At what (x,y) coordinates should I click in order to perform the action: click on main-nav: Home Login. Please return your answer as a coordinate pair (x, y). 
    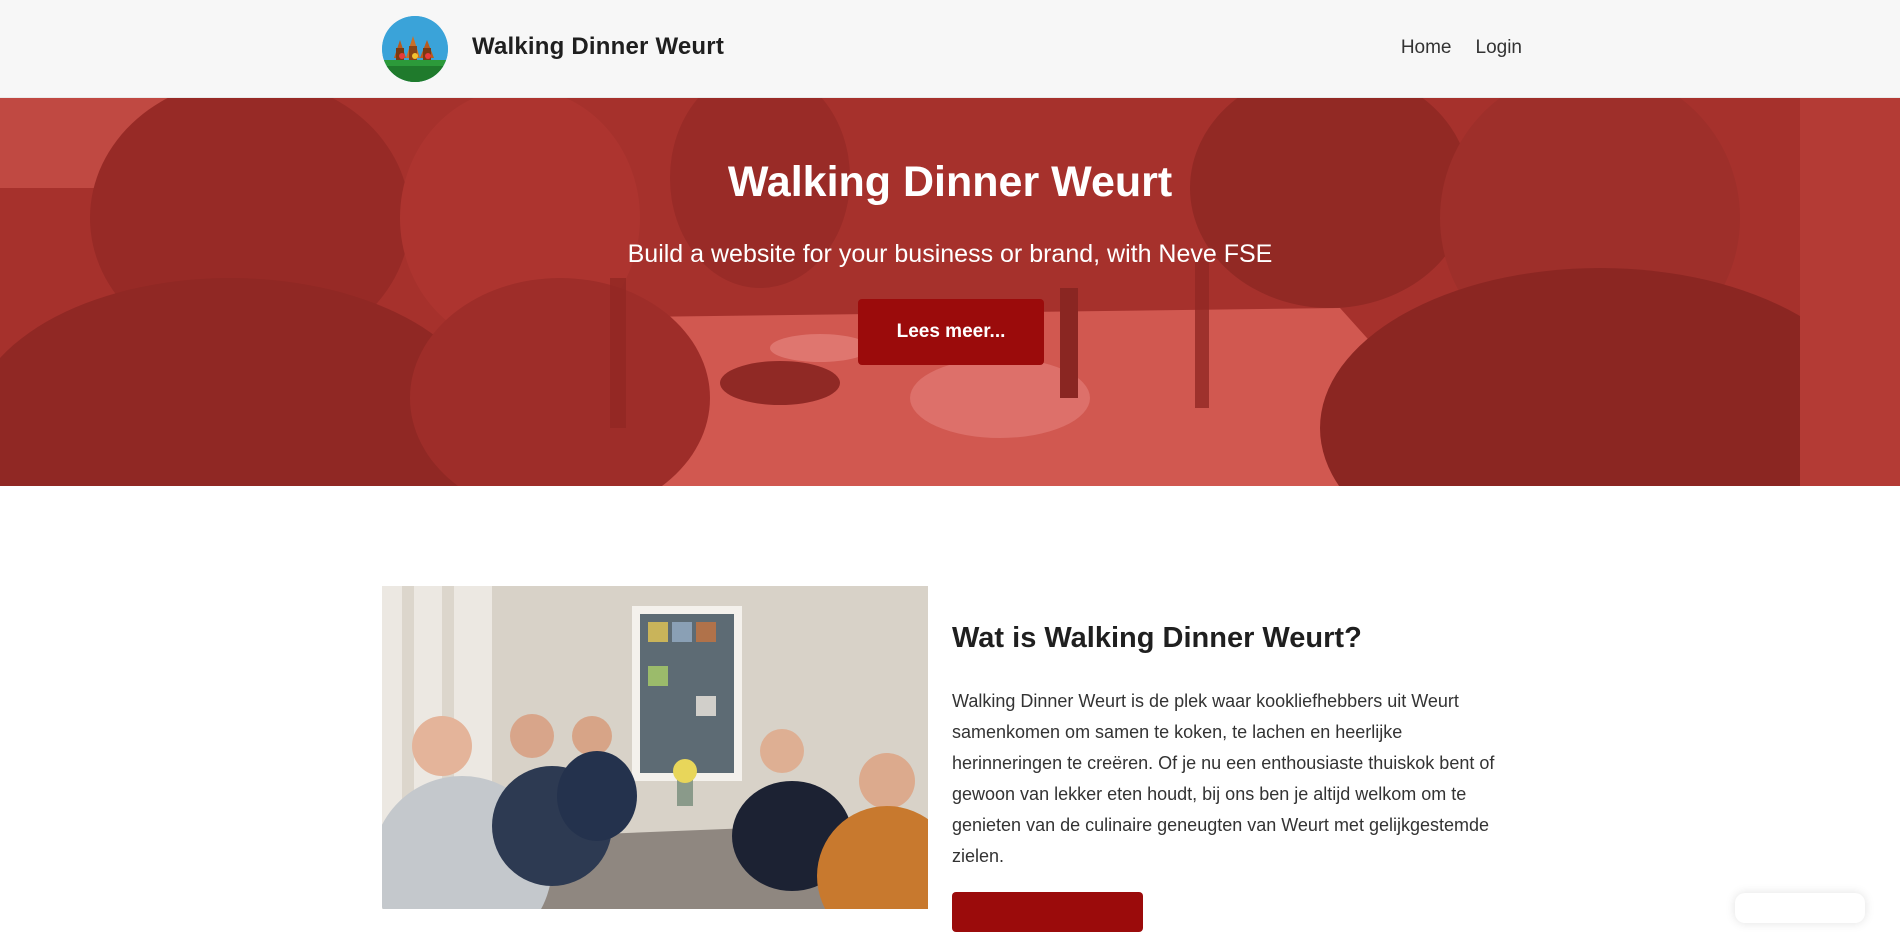
    Looking at the image, I should click on (1461, 48).